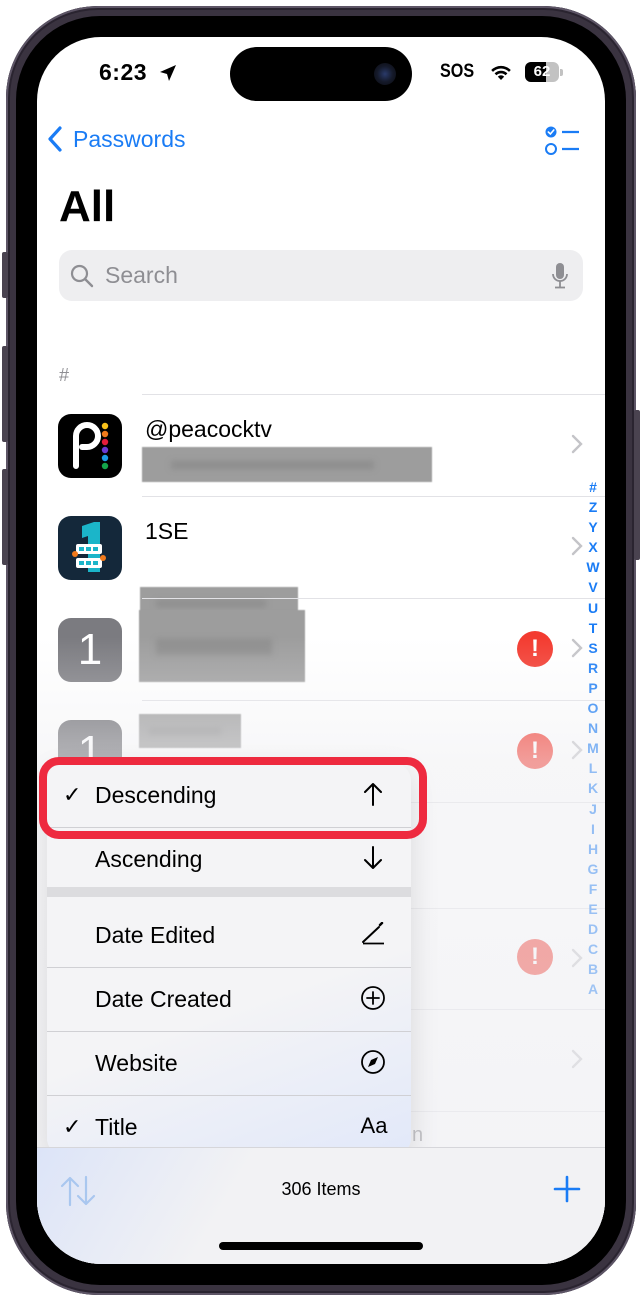  I want to click on toolbar-divider, so click(321, 1147).